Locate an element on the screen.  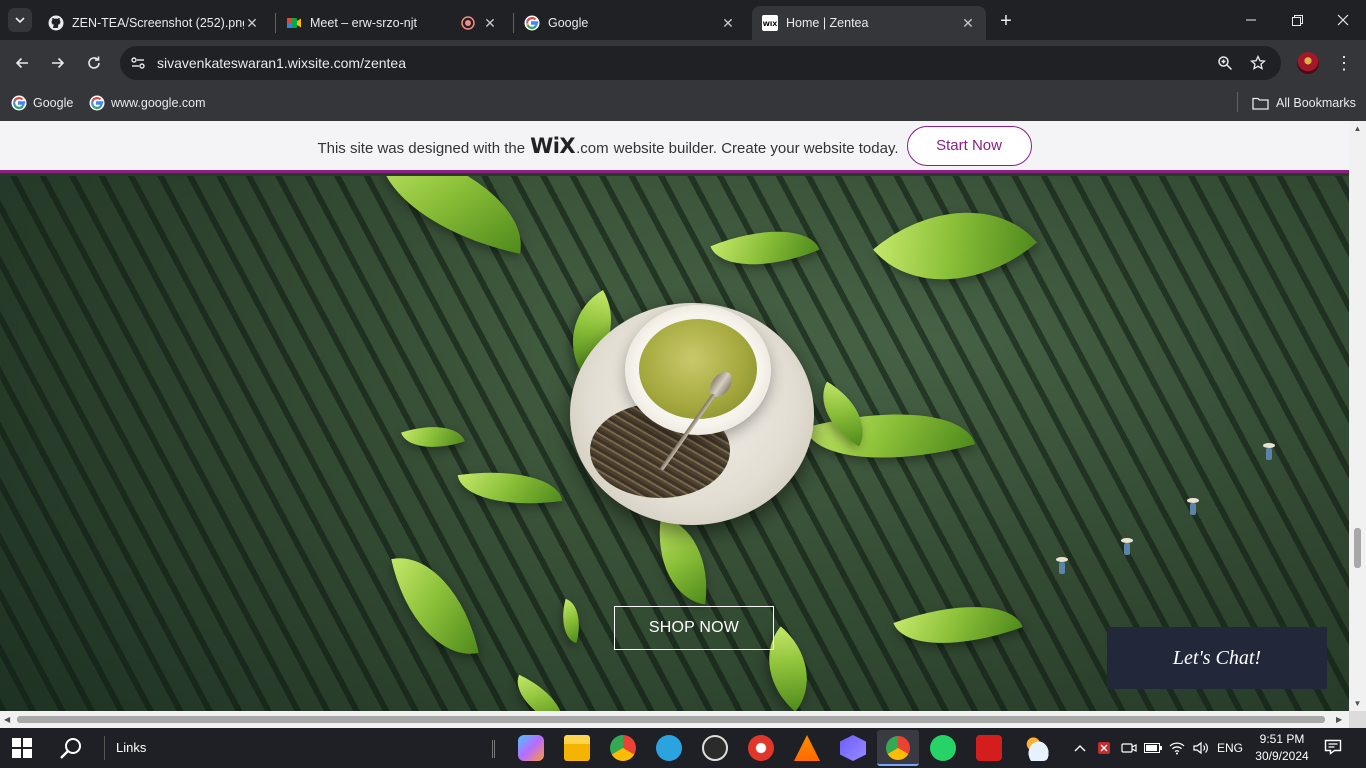
reload-button is located at coordinates (94, 63).